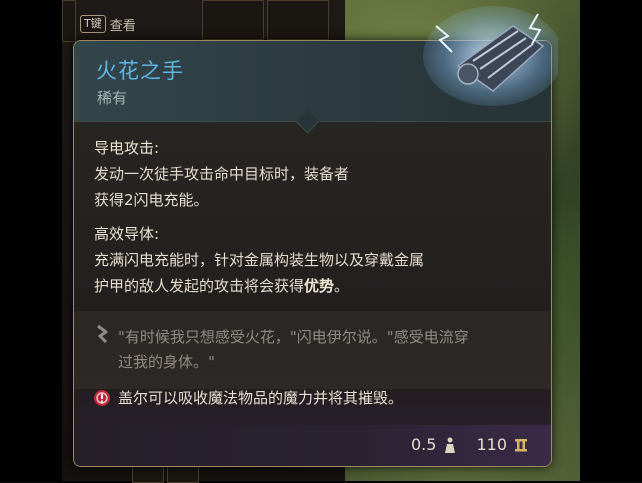 Image resolution: width=642 pixels, height=483 pixels. Describe the element at coordinates (470, 444) in the screenshot. I see `item-stats: 0.5 110` at that location.